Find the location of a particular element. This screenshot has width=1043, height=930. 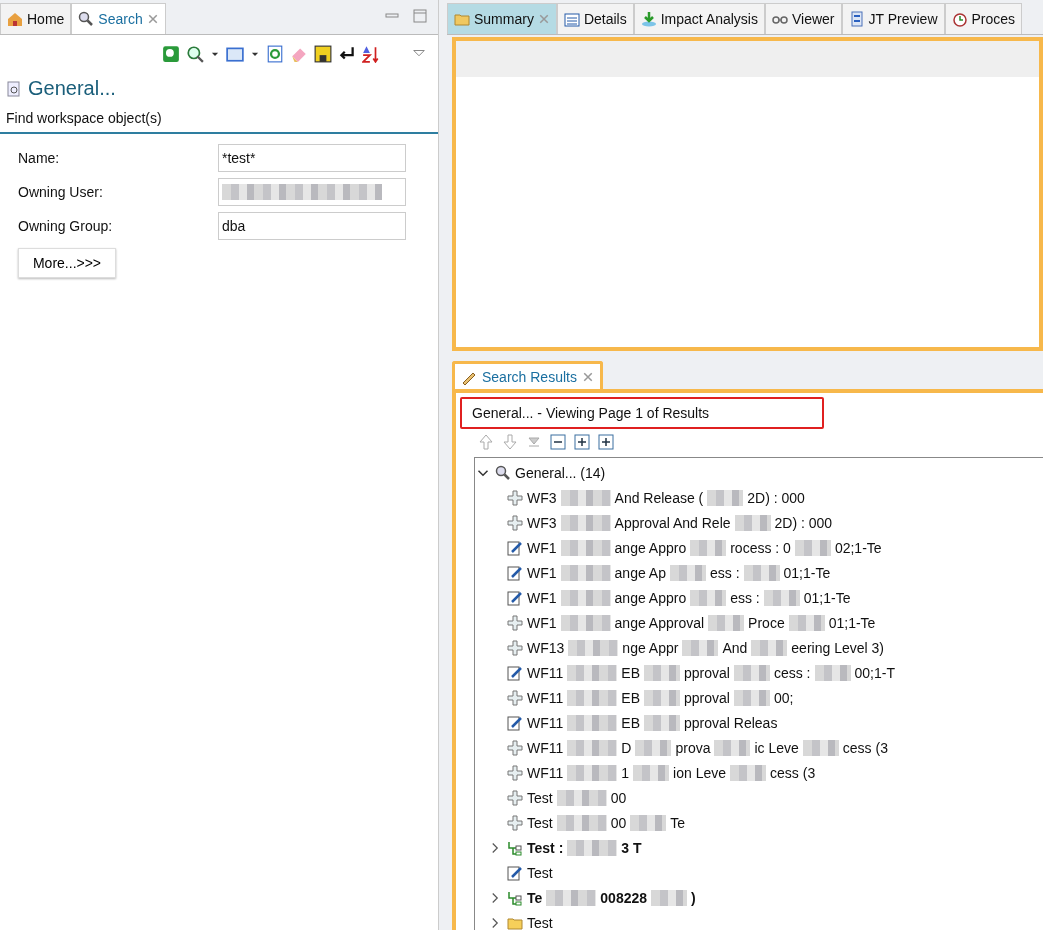

sort-icon is located at coordinates (371, 54).